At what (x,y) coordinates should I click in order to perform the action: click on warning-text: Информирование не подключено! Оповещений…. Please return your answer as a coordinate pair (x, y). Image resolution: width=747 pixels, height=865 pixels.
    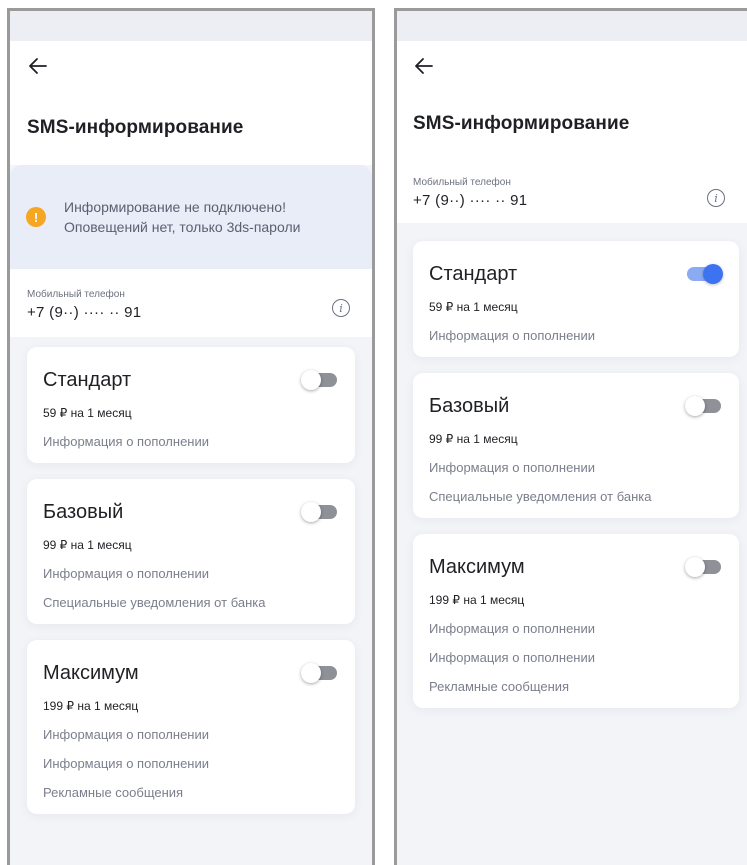
    Looking at the image, I should click on (182, 217).